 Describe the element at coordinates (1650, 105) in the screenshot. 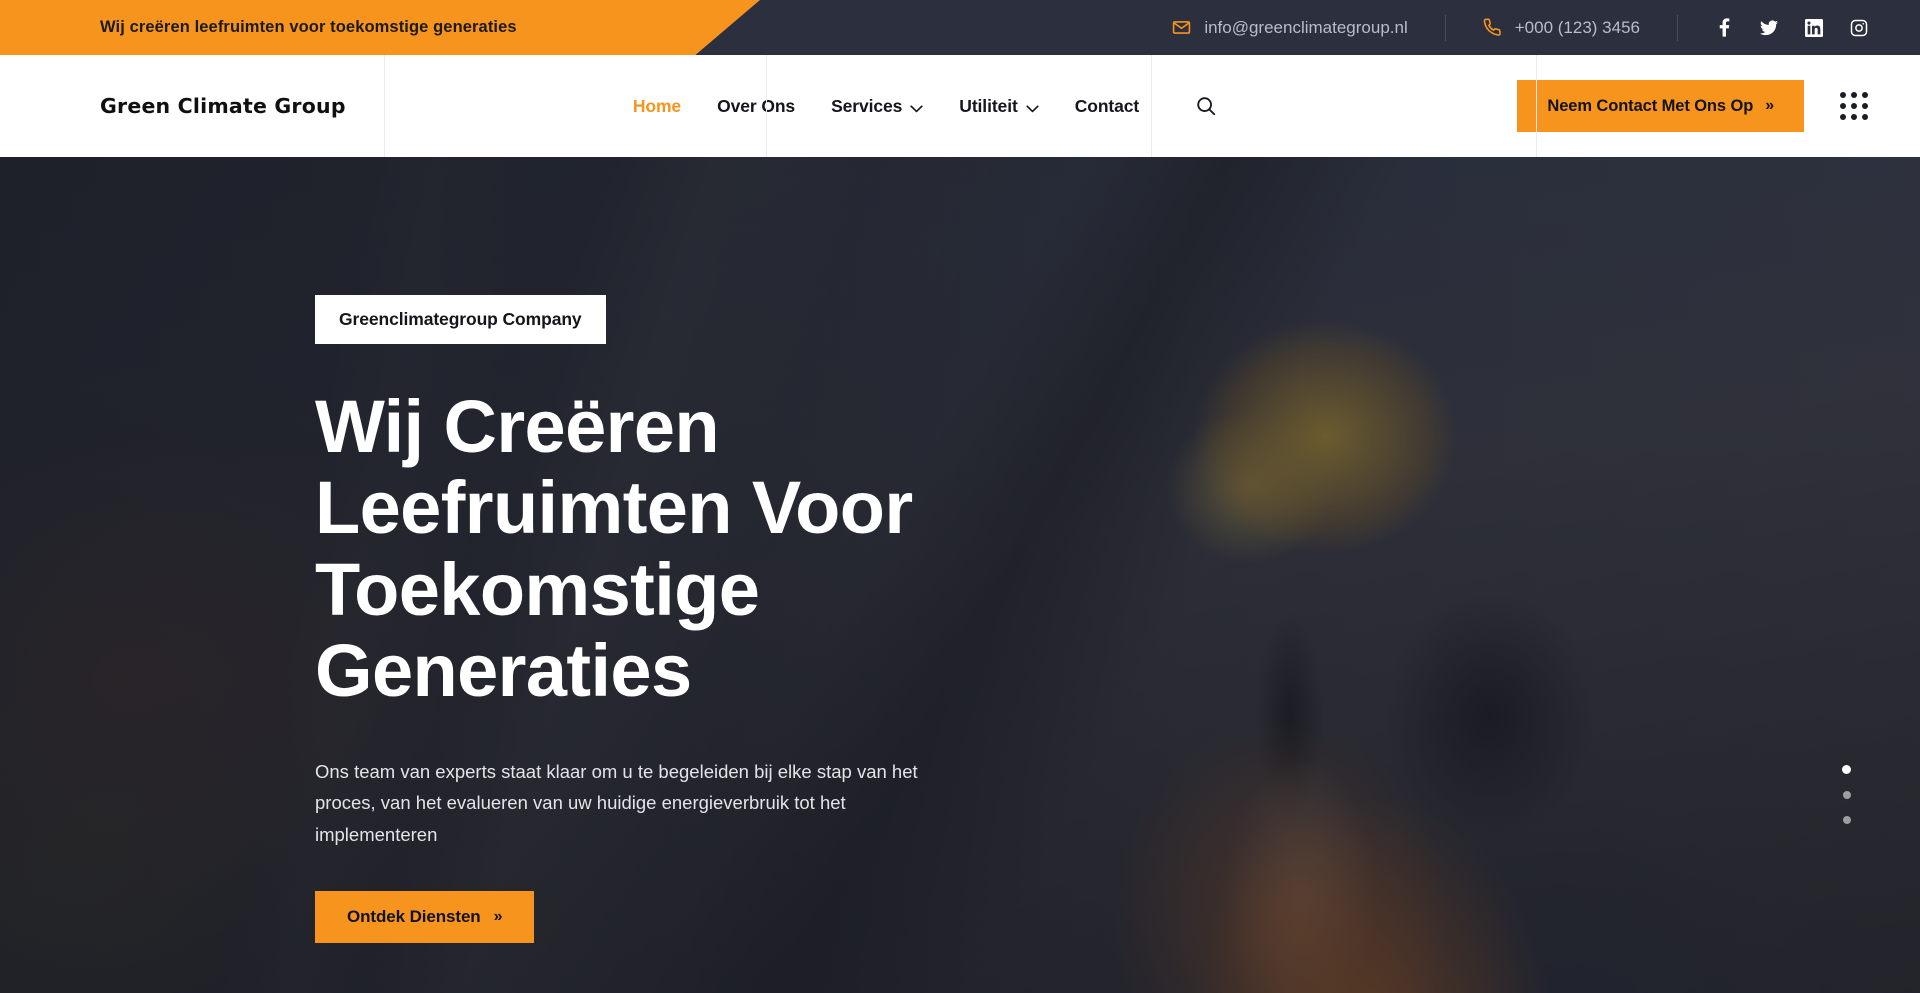

I see `contact-cta-label: Neem Contact Met Ons Op` at that location.